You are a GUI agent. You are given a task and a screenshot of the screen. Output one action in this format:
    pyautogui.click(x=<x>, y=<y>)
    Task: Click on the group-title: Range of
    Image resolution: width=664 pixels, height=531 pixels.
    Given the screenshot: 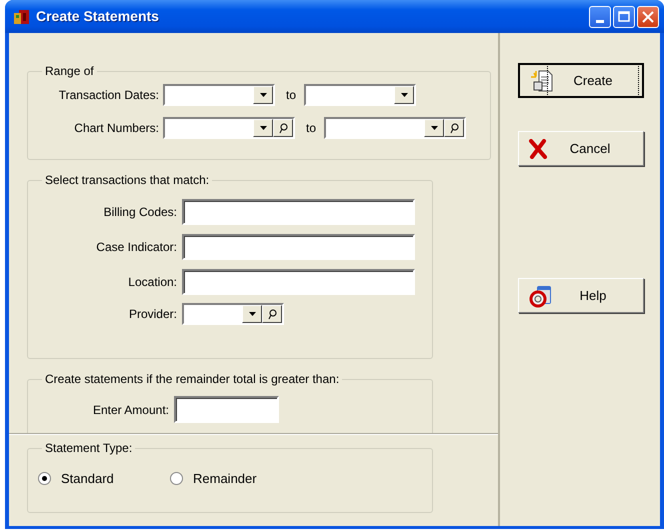 What is the action you would take?
    pyautogui.click(x=69, y=71)
    